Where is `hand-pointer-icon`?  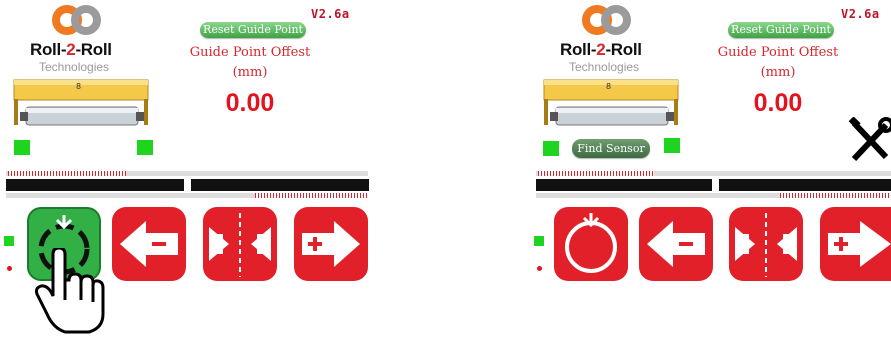 hand-pointer-icon is located at coordinates (70, 290).